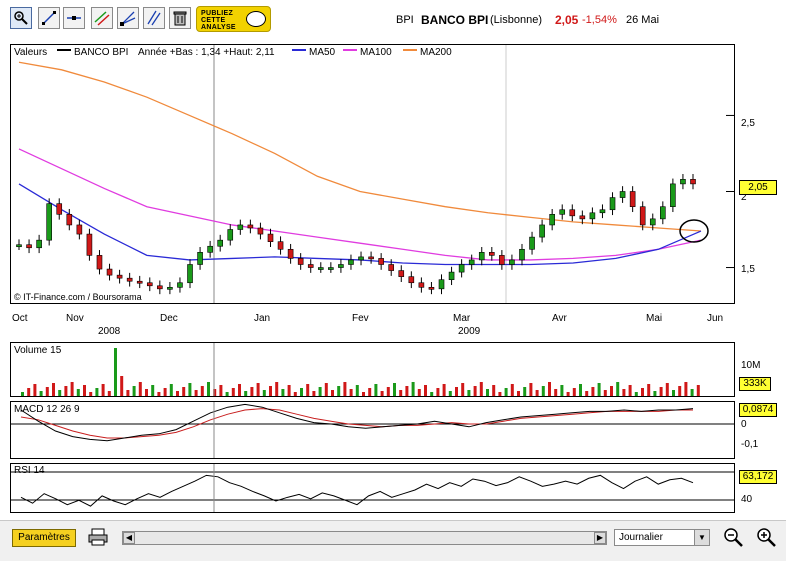 The width and height of the screenshot is (786, 561). I want to click on trendline-tool-icon, so click(49, 18).